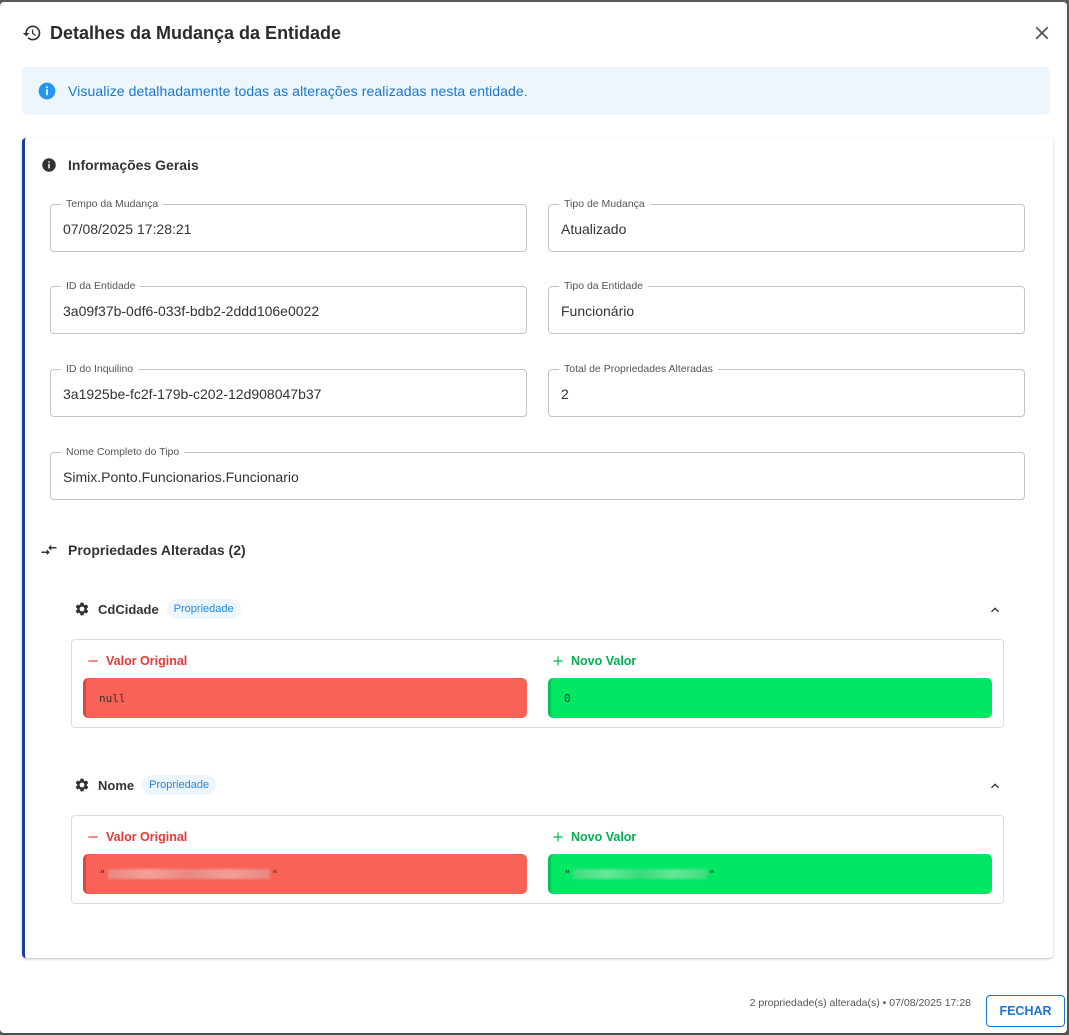 Image resolution: width=1069 pixels, height=1035 pixels. Describe the element at coordinates (196, 32) in the screenshot. I see `dialog-title: Detalhes da Mudança da Entidade` at that location.